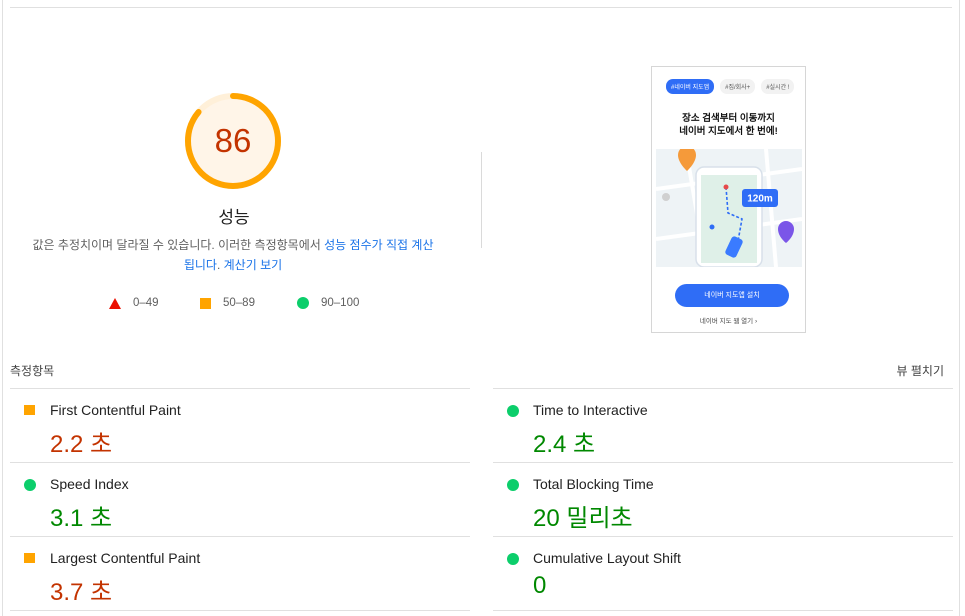  What do you see at coordinates (540, 585) in the screenshot?
I see `metric-value: 0` at bounding box center [540, 585].